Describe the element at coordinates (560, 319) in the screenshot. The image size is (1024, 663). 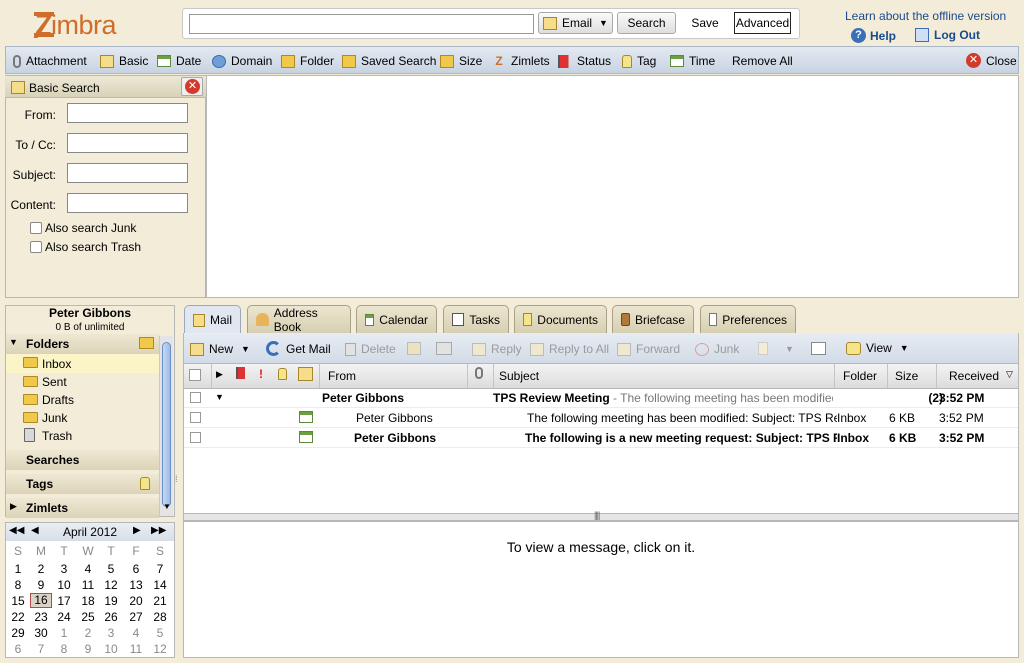
I see `tab-documents: Documents` at that location.